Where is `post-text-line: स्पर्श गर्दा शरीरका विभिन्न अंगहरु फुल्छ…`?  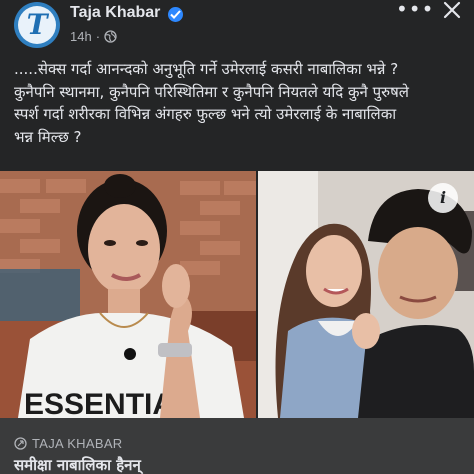
post-text-line: स्पर्श गर्दा शरीरका विभिन्न अंगहरु फुल्छ… is located at coordinates (205, 114).